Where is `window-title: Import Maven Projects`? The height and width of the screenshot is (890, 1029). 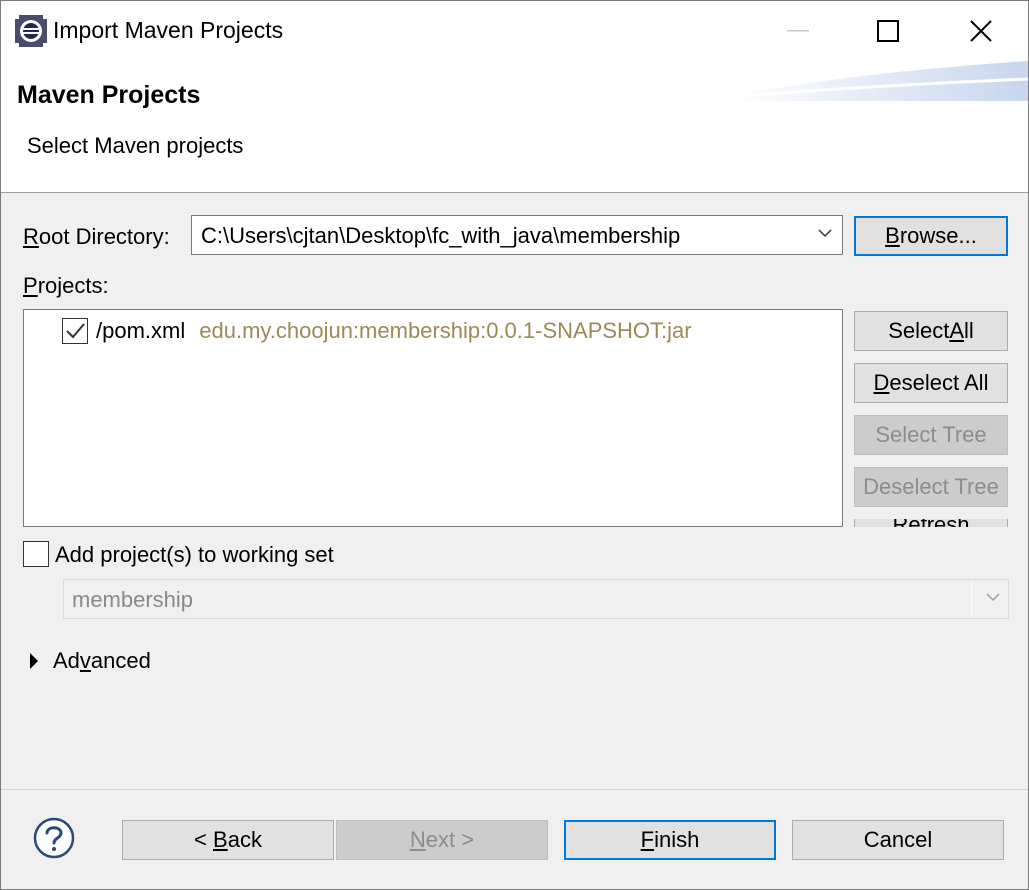 window-title: Import Maven Projects is located at coordinates (168, 30).